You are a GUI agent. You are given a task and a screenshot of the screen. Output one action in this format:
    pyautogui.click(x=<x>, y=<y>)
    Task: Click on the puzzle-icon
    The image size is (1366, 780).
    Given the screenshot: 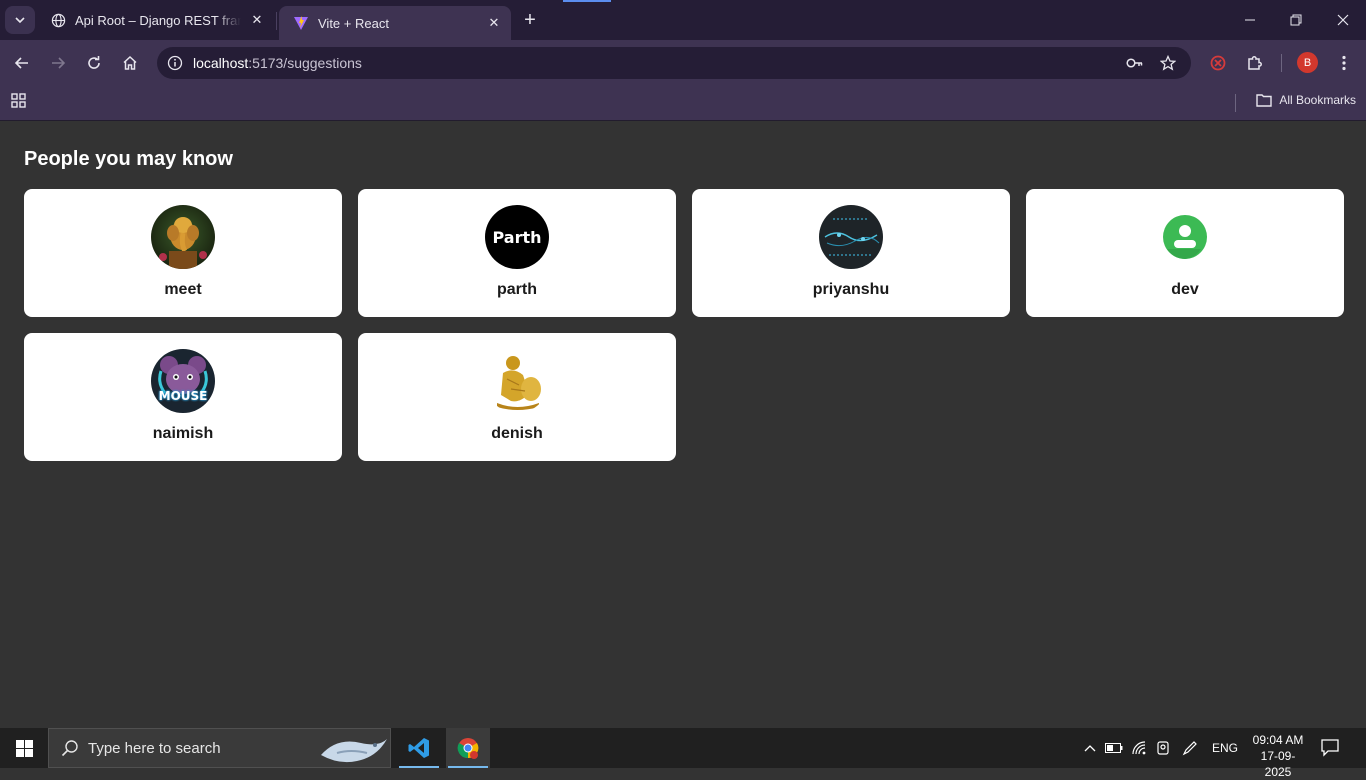 What is the action you would take?
    pyautogui.click(x=1255, y=63)
    